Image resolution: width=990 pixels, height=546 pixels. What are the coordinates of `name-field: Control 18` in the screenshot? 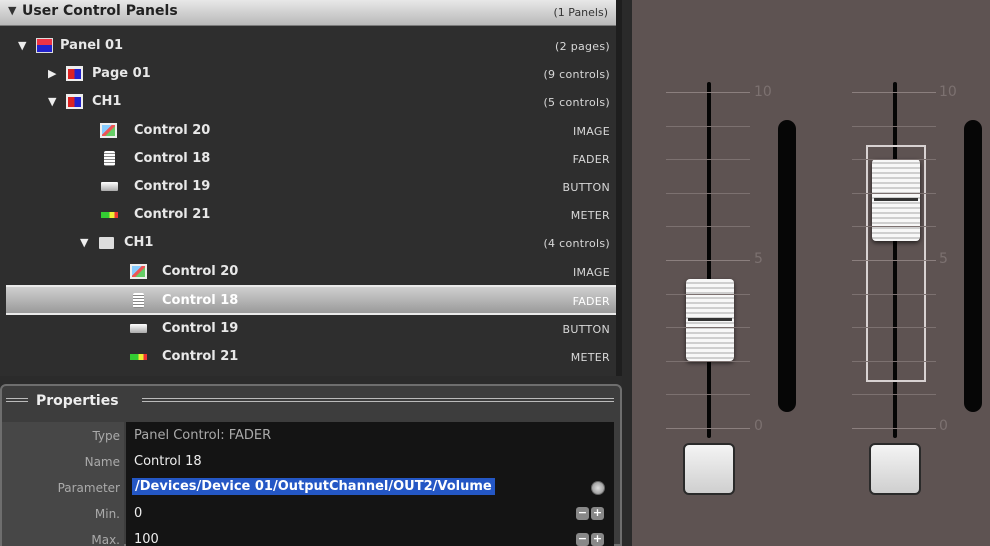 It's located at (168, 461).